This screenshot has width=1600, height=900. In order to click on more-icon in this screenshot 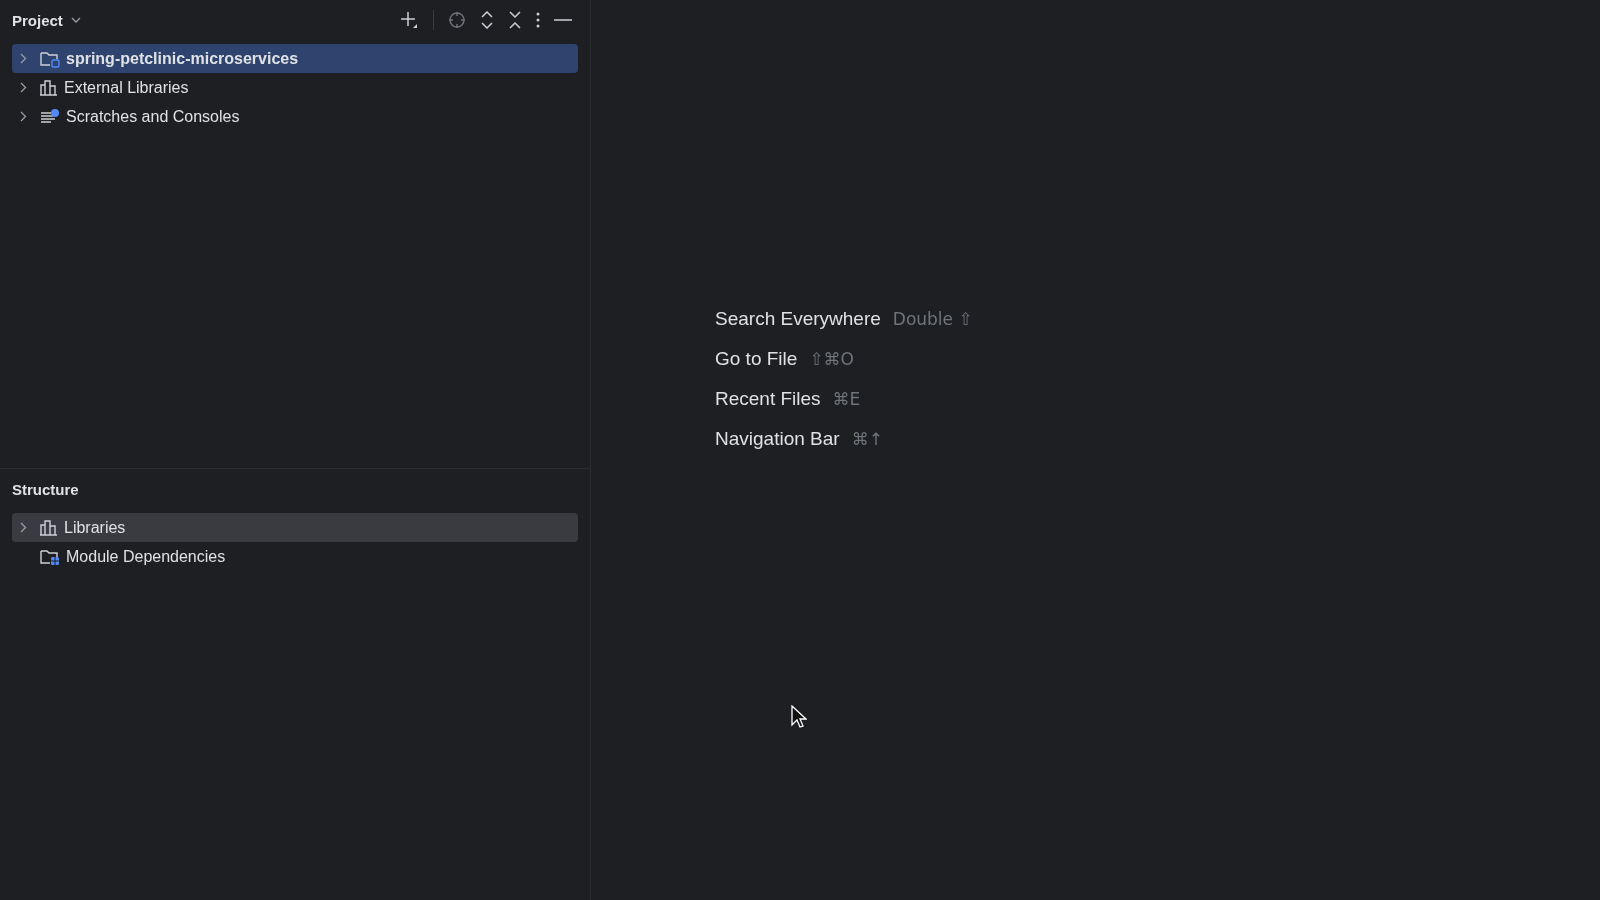, I will do `click(538, 20)`.